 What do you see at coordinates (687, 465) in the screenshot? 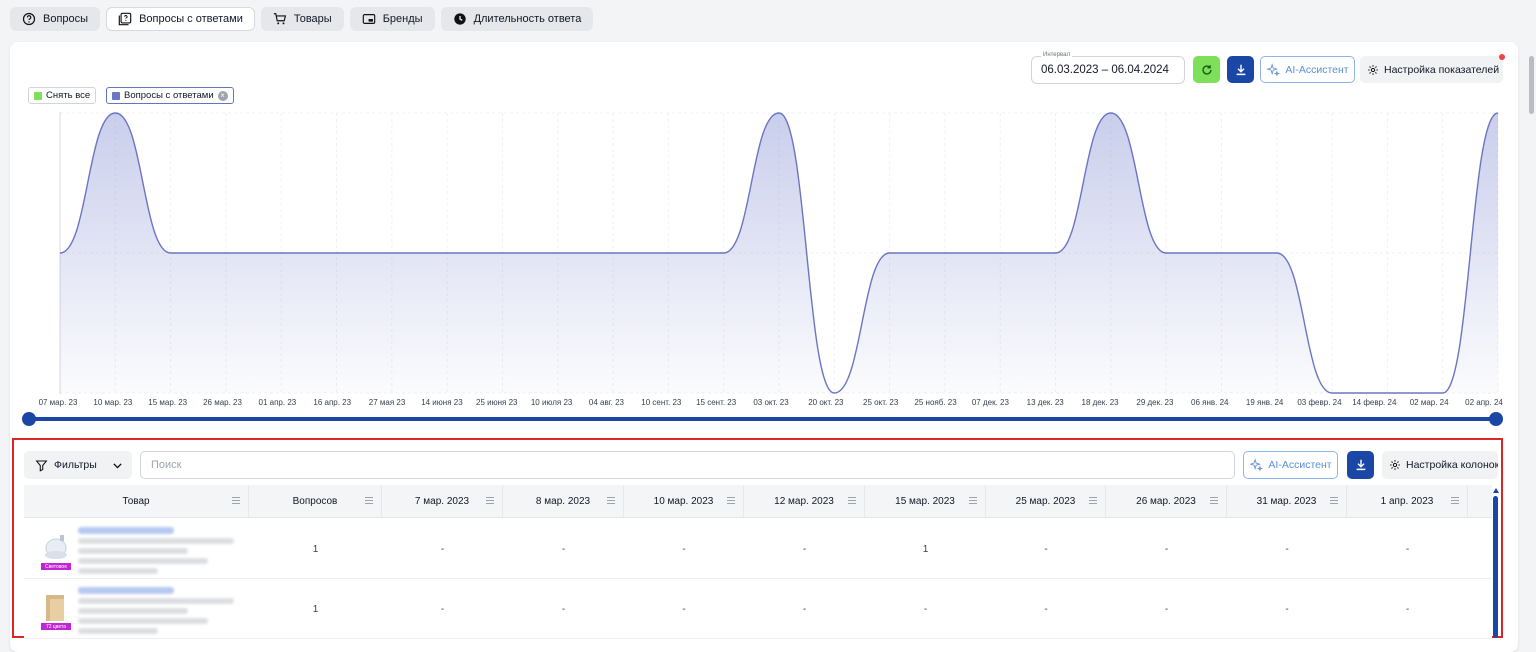
I see `search-input: Поиск` at bounding box center [687, 465].